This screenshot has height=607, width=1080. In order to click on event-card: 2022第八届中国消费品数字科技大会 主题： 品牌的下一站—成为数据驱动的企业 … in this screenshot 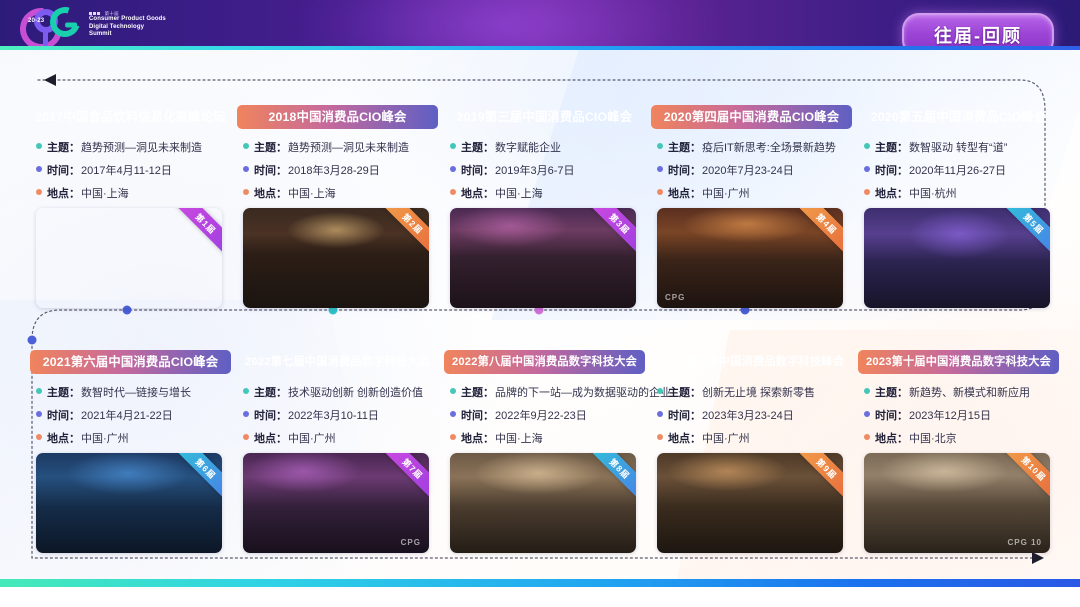, I will do `click(557, 455)`.